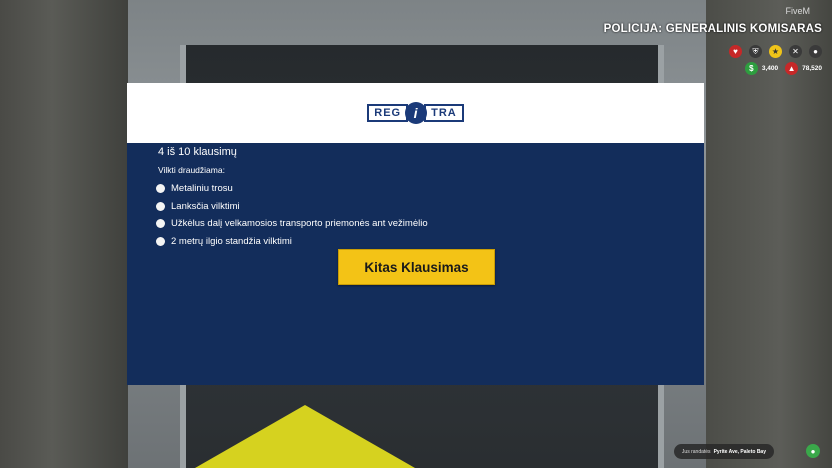 The width and height of the screenshot is (832, 468). I want to click on bank-icon: ▲, so click(792, 68).